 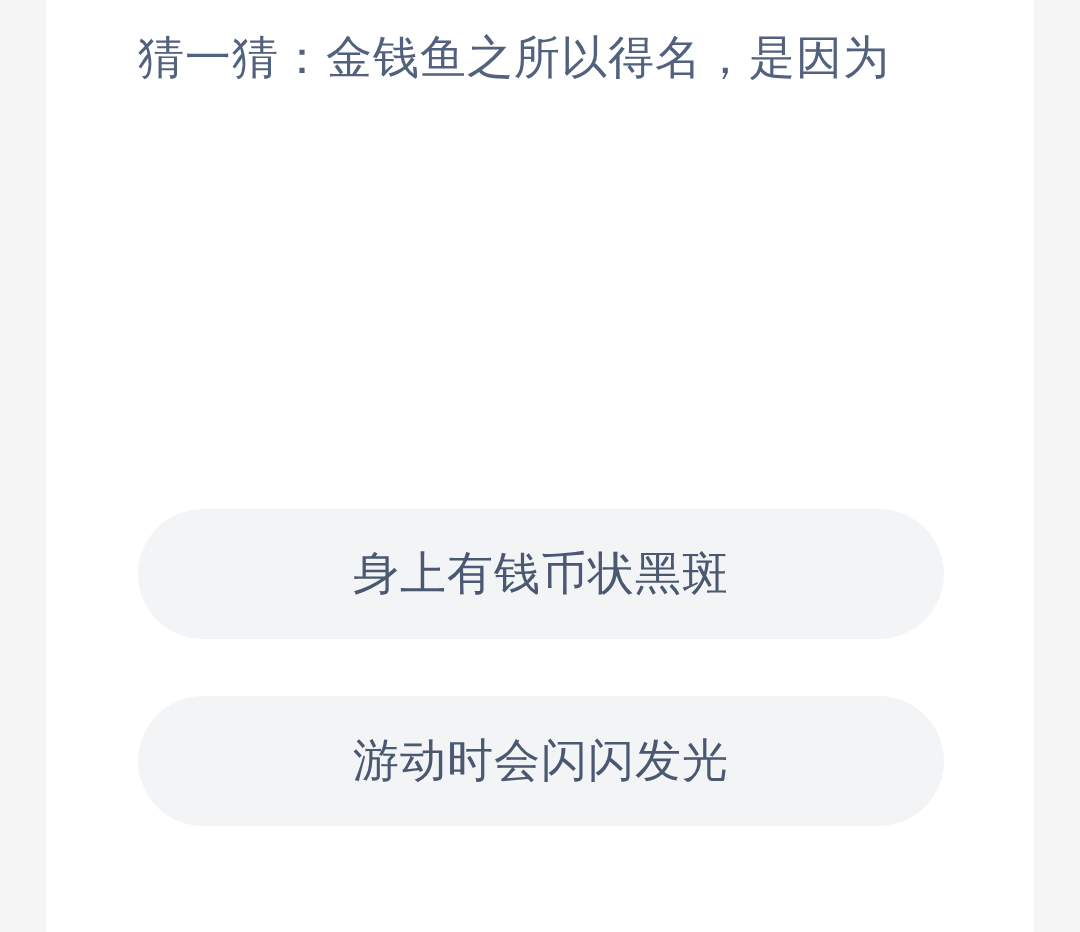 I want to click on answer-option-button: 身上有钱币状黑斑, so click(x=541, y=574).